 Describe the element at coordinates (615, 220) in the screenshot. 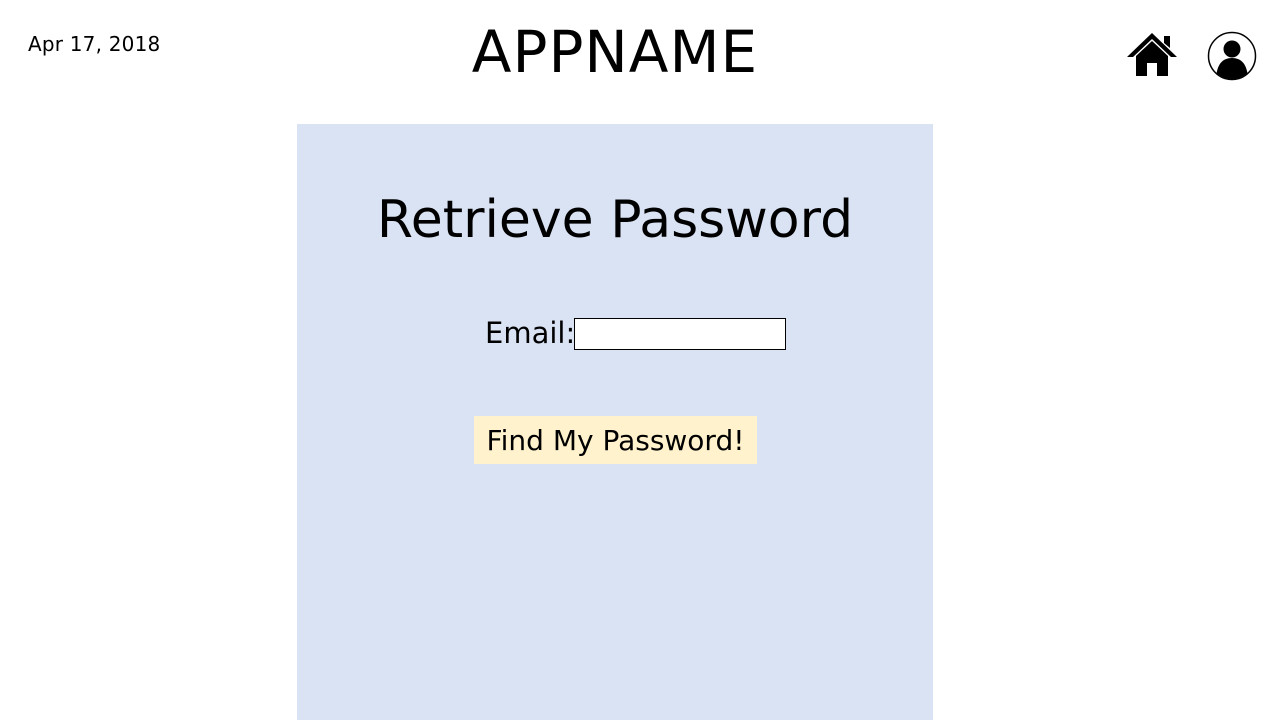

I see `retrieve-password-title: Retrieve Password` at that location.